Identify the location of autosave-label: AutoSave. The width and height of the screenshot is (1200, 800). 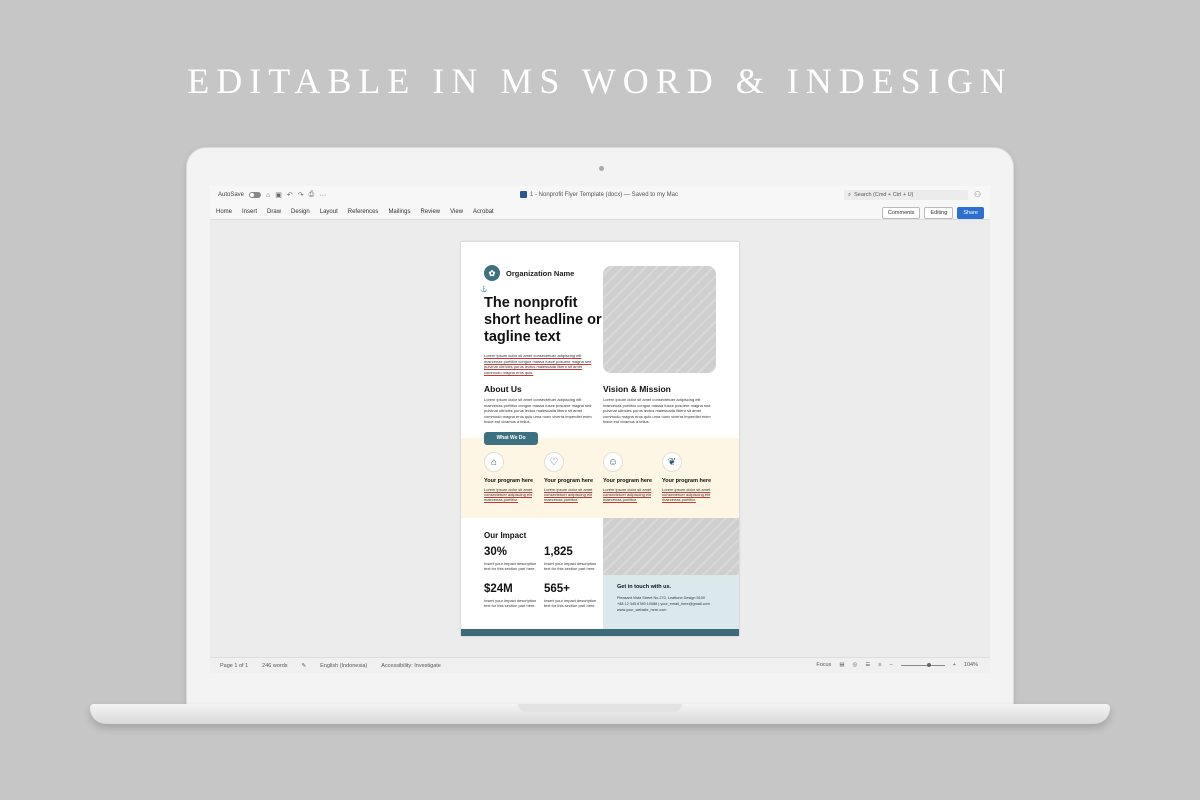
(231, 195).